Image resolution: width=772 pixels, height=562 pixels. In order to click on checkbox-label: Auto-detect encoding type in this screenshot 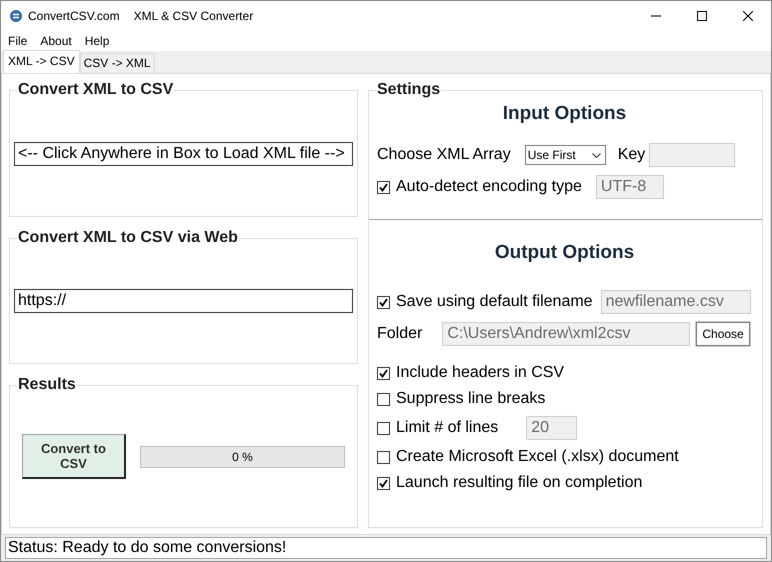, I will do `click(489, 187)`.